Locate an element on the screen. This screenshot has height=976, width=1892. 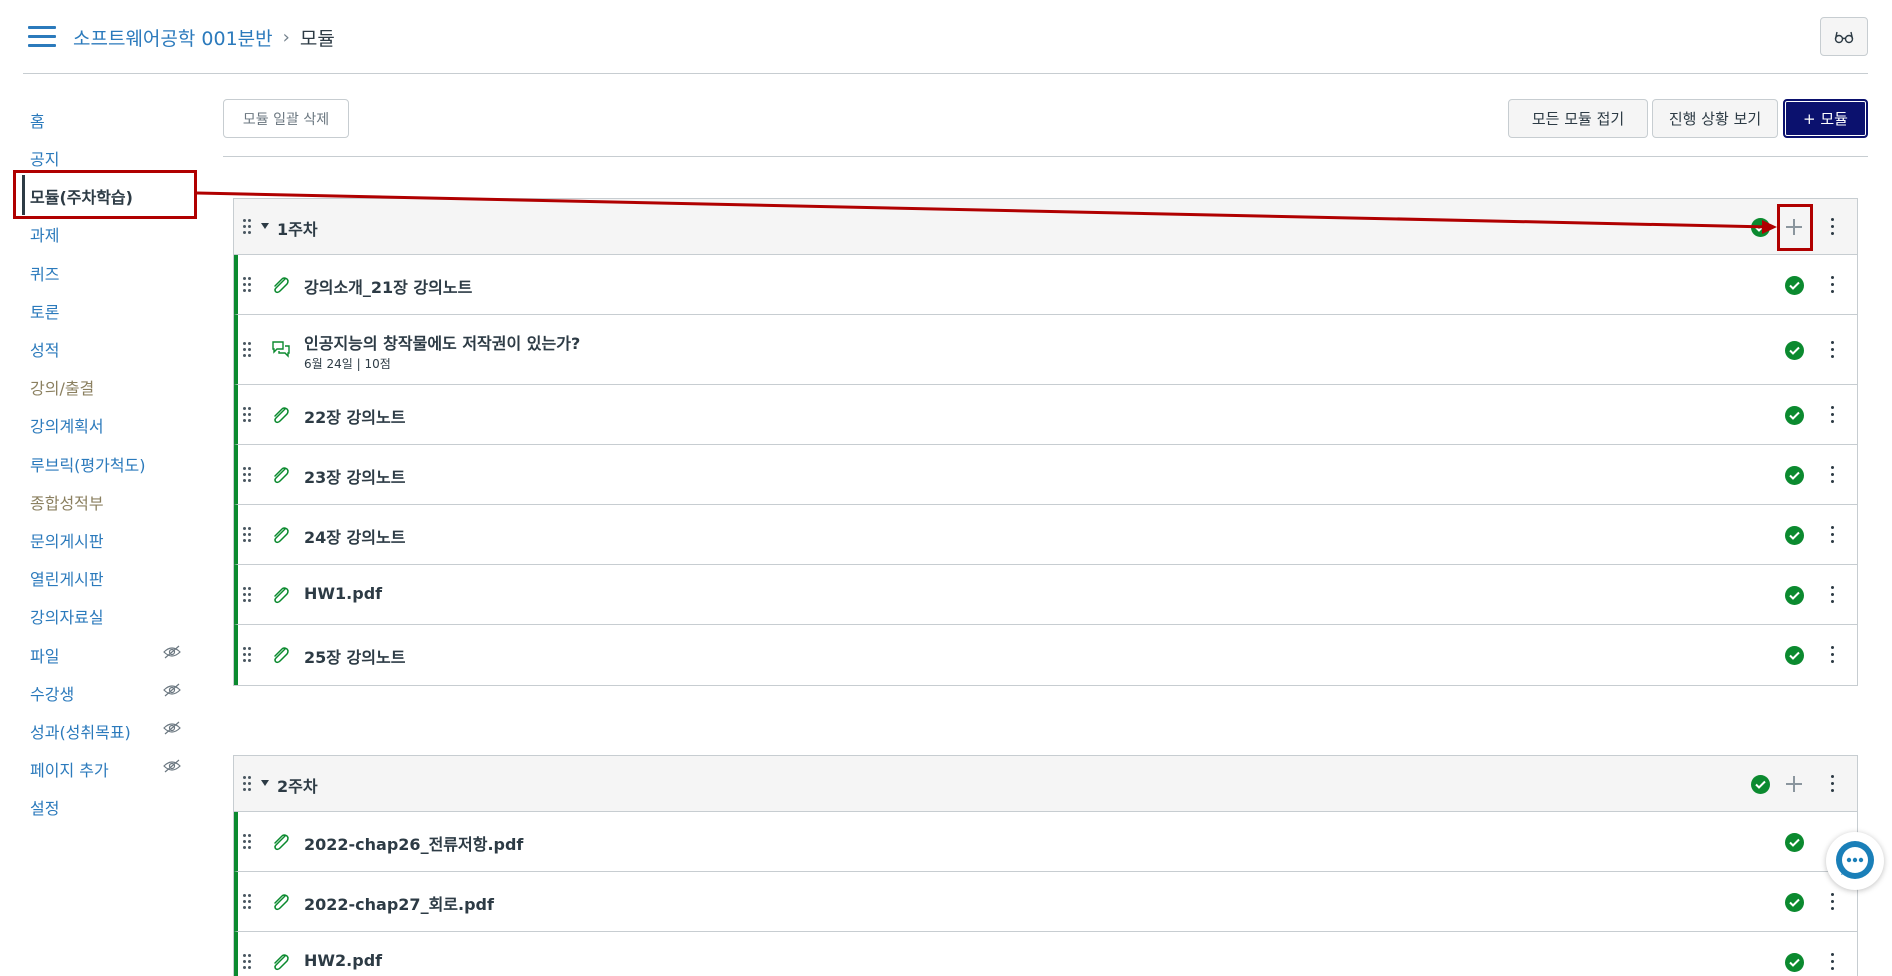
immersive-reader-button is located at coordinates (1844, 36).